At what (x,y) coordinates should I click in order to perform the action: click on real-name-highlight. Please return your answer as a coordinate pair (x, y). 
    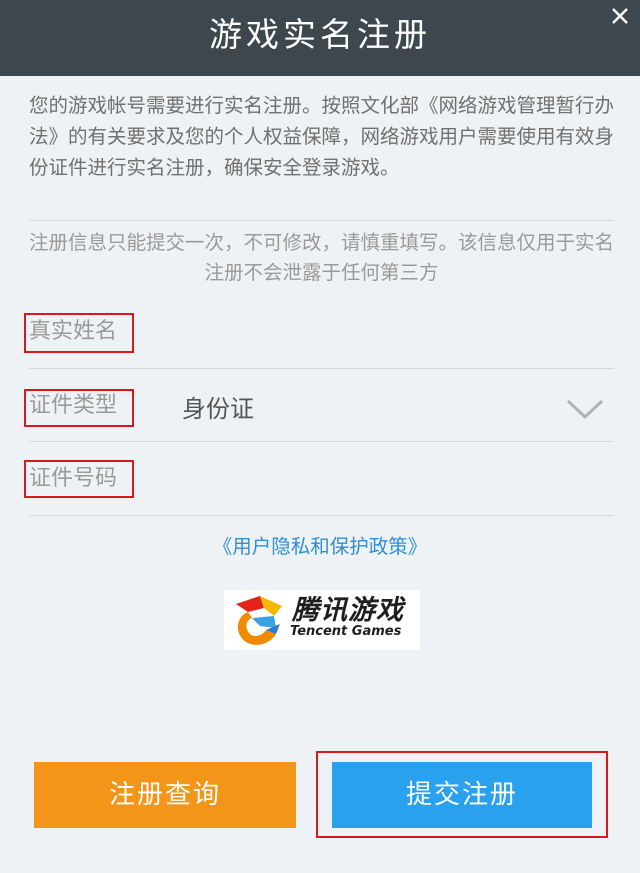
    Looking at the image, I should click on (79, 333).